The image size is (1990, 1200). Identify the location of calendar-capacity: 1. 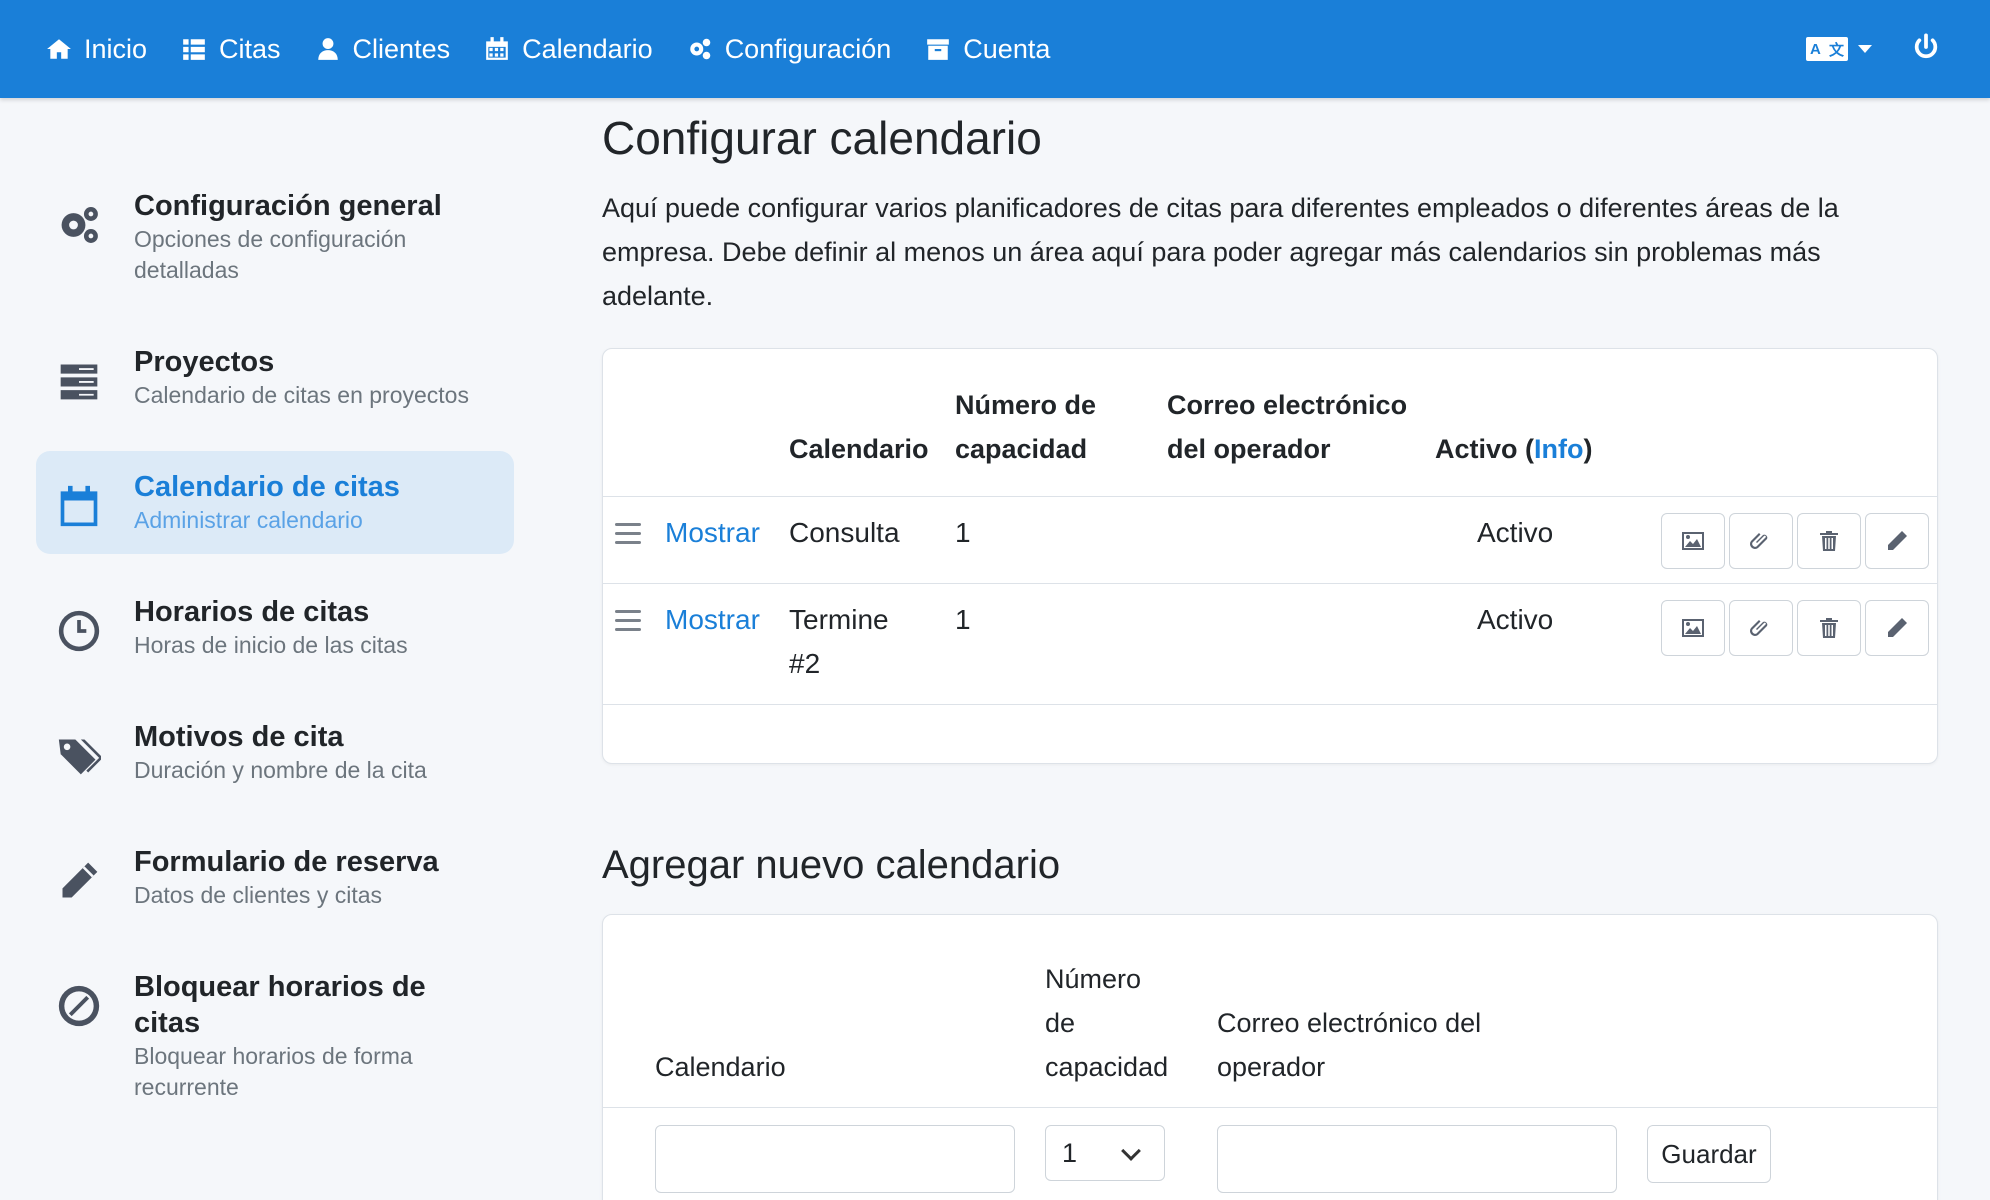
(963, 532).